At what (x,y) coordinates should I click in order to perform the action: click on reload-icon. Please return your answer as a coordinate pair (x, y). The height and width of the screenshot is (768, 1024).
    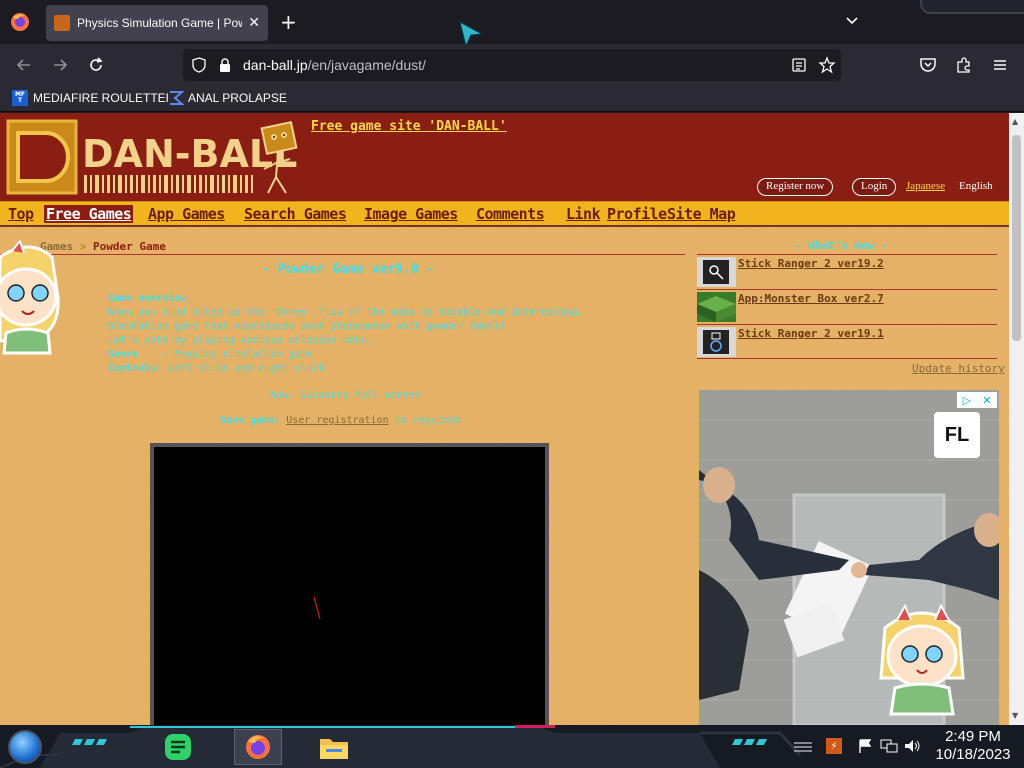
    Looking at the image, I should click on (96, 65).